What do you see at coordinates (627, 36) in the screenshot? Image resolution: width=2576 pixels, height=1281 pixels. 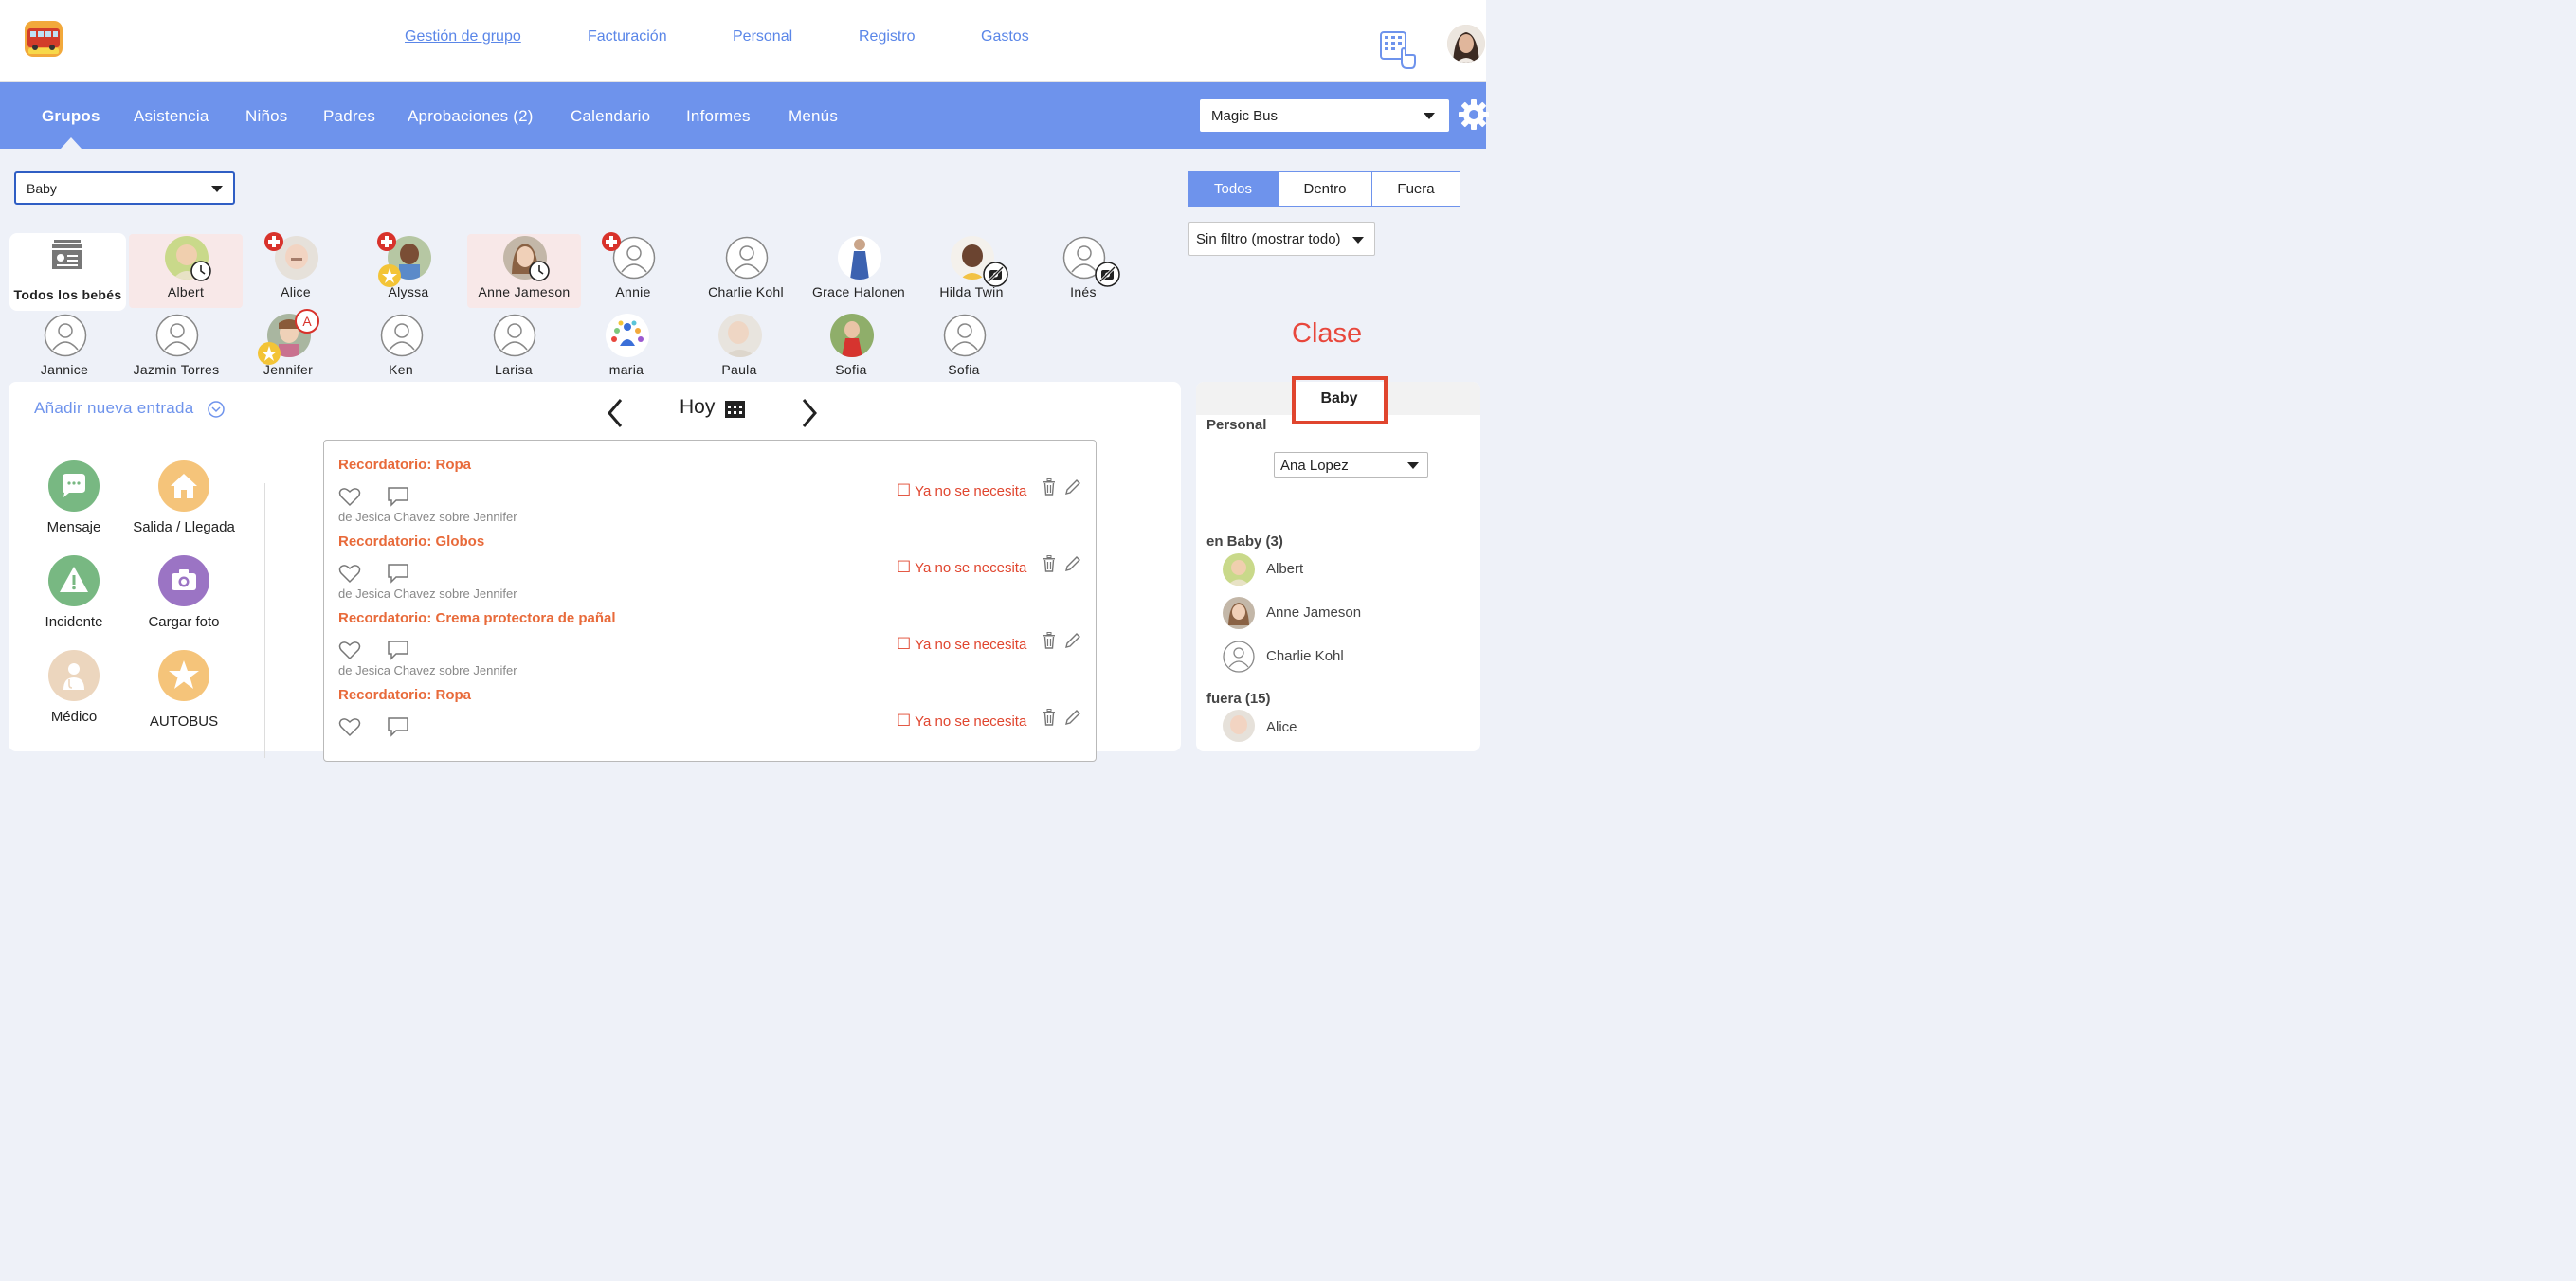 I see `nav-facturacion: Facturación` at bounding box center [627, 36].